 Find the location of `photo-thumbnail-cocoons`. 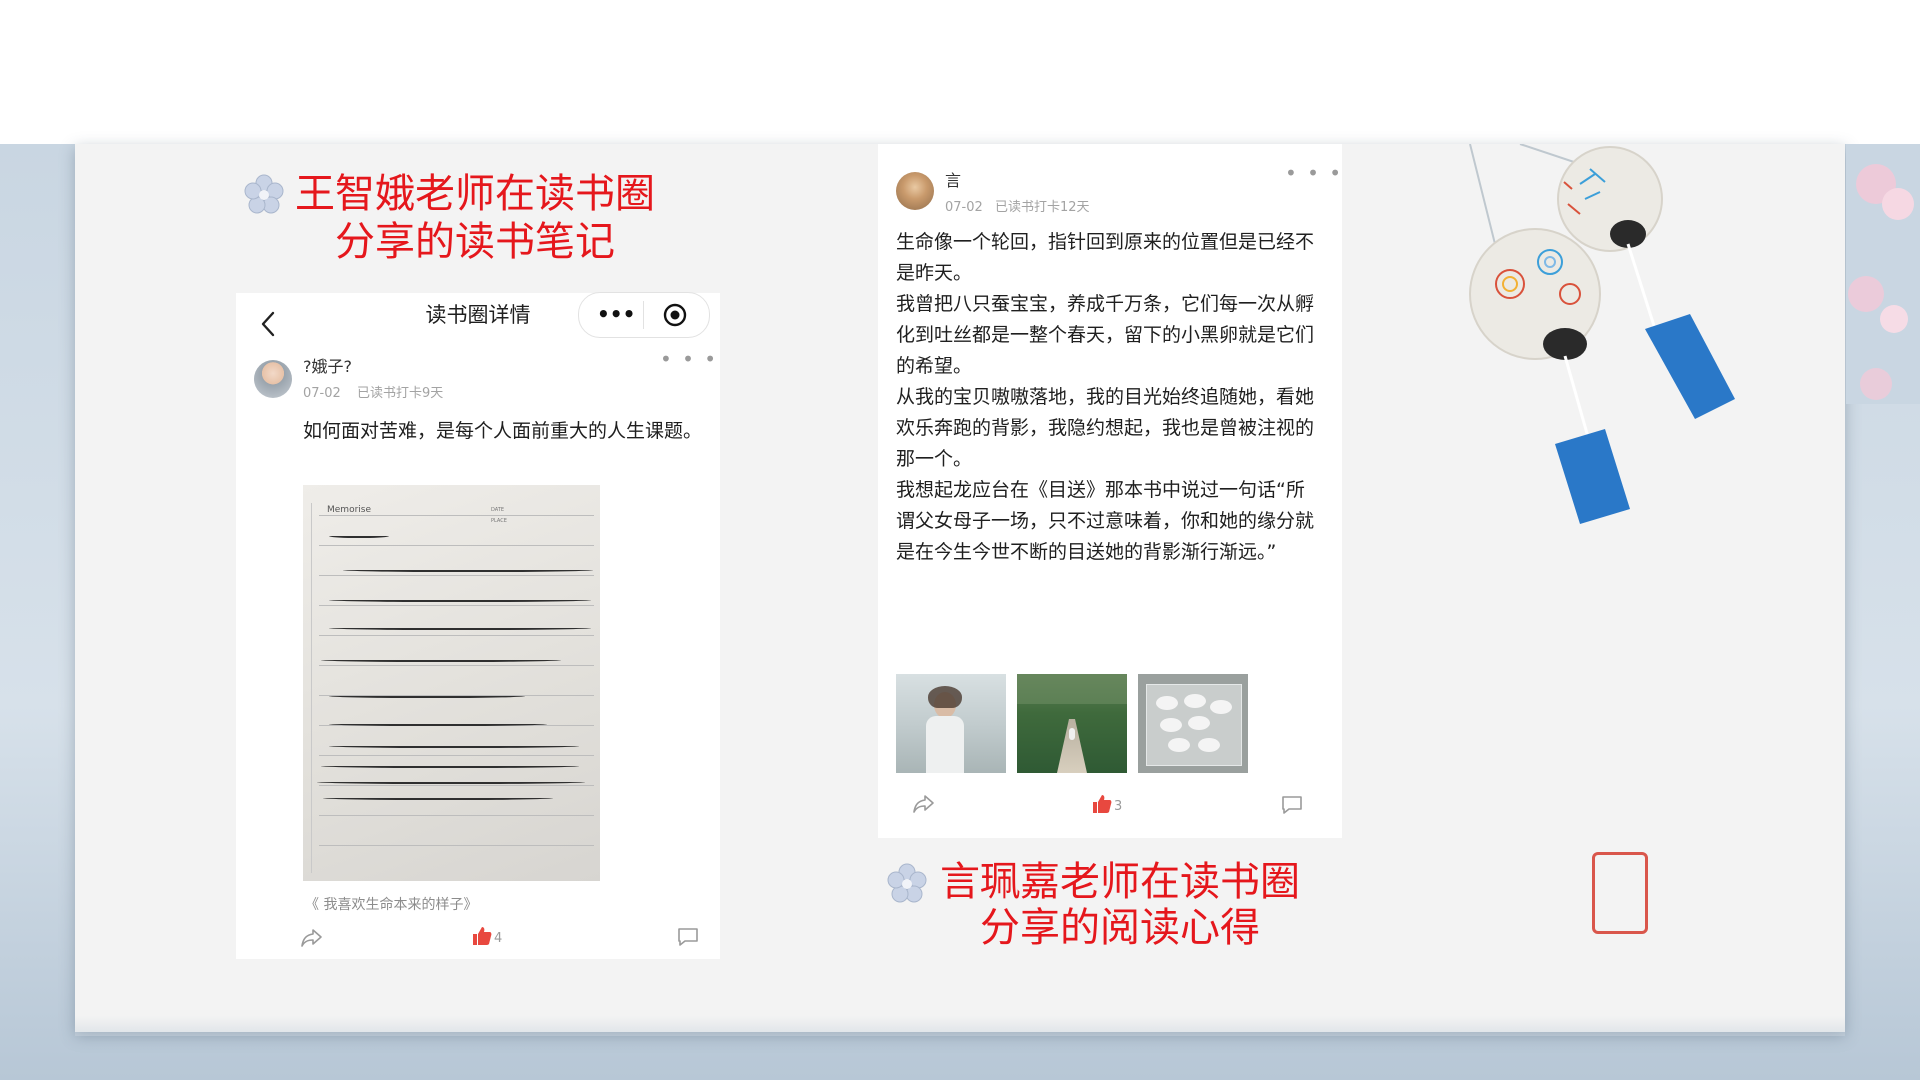

photo-thumbnail-cocoons is located at coordinates (1193, 723).